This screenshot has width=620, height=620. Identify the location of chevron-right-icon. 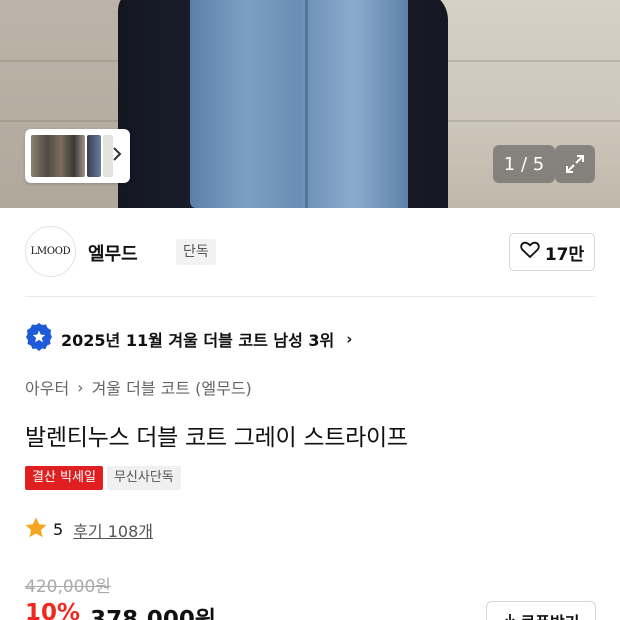
(117, 156).